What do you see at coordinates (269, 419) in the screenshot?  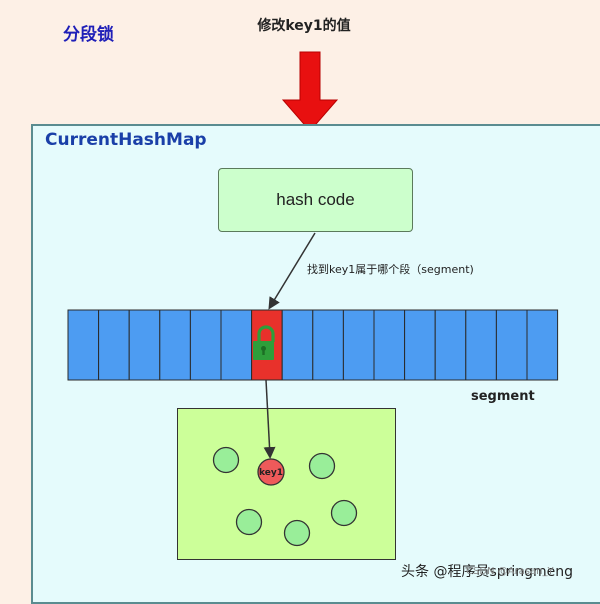 I see `segment-to-key-arrow` at bounding box center [269, 419].